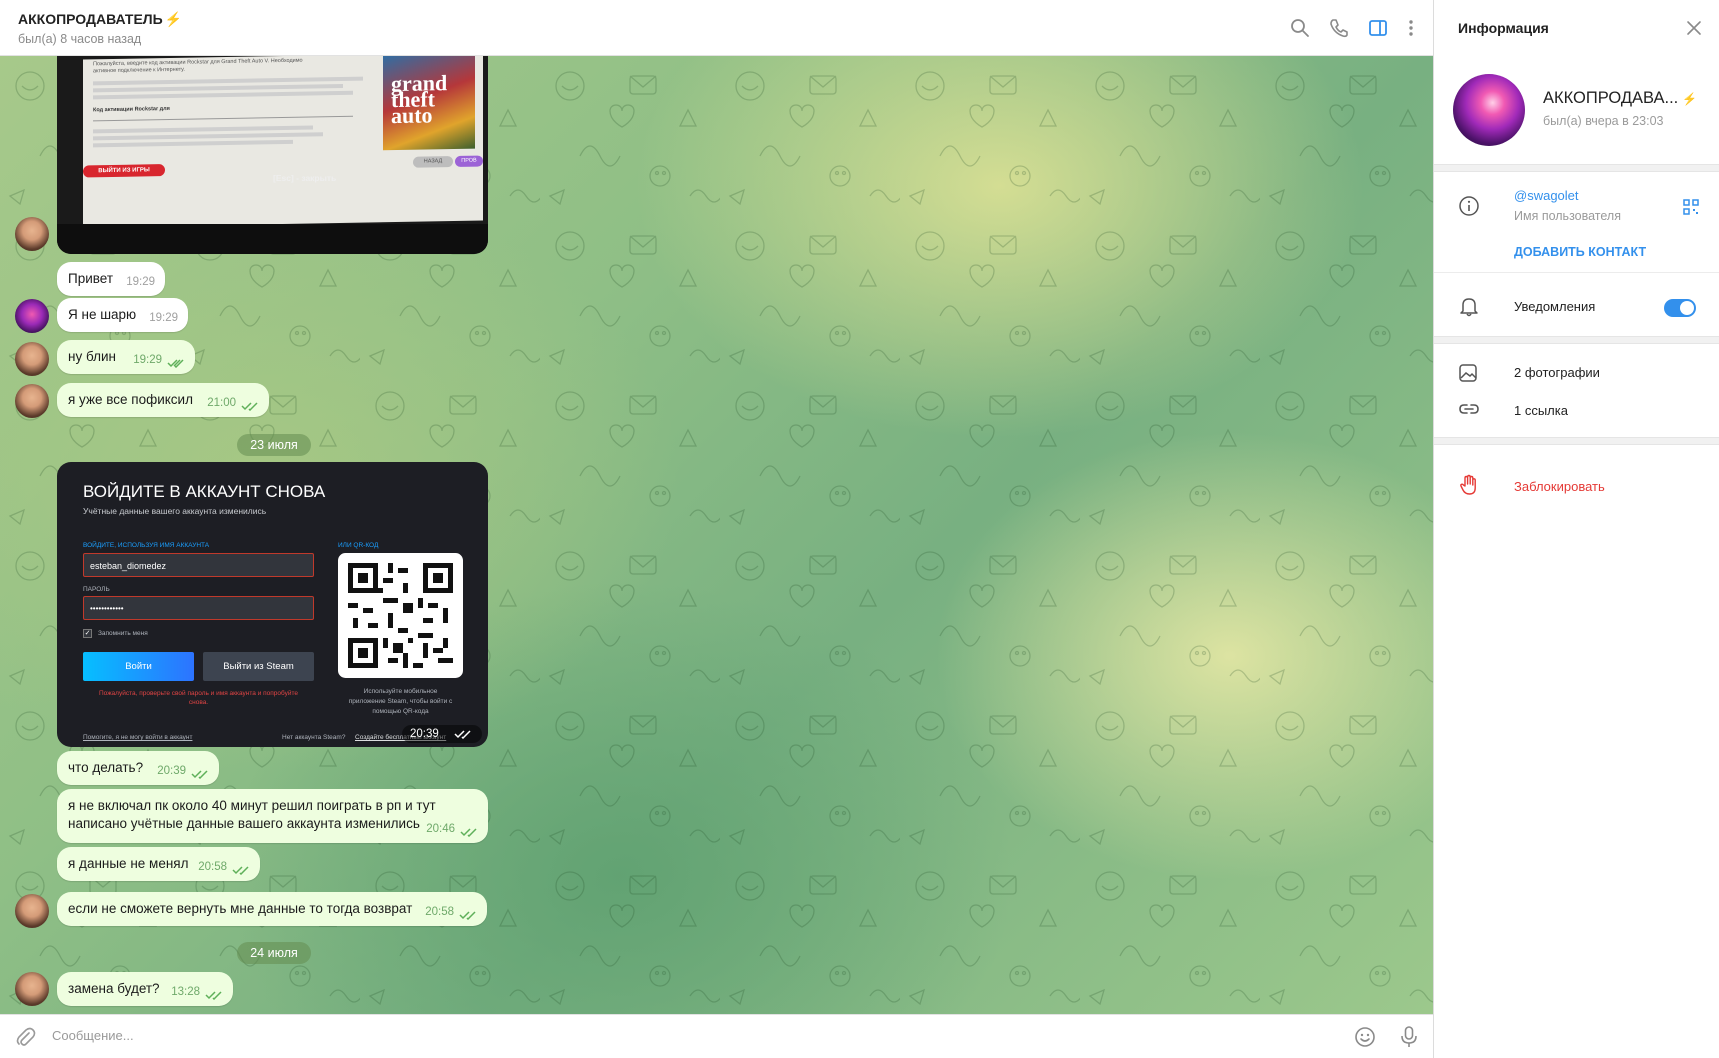  I want to click on chat-header: АККОПРОДАВАТЕЛЬ ⚡ был(а) 8 часов назад, so click(716, 28).